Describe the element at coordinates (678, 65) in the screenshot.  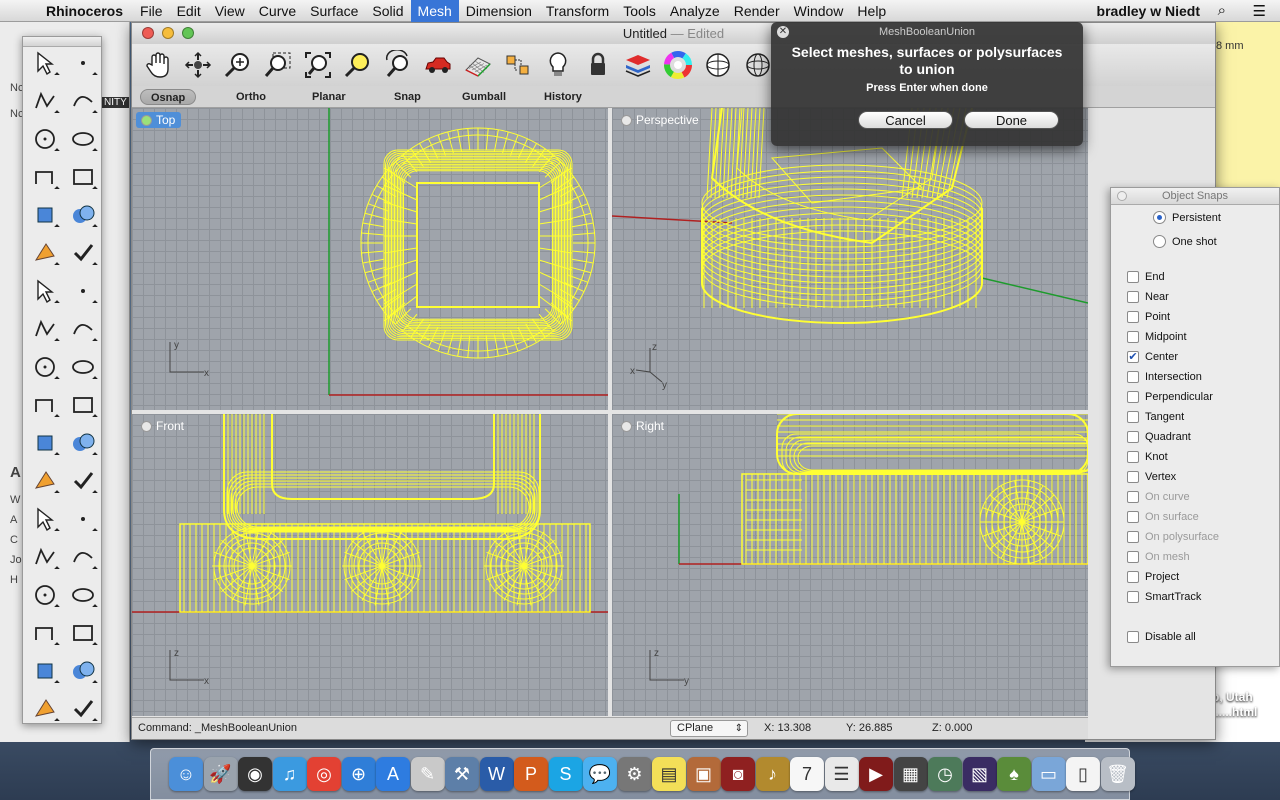
I see `color-picker-button` at that location.